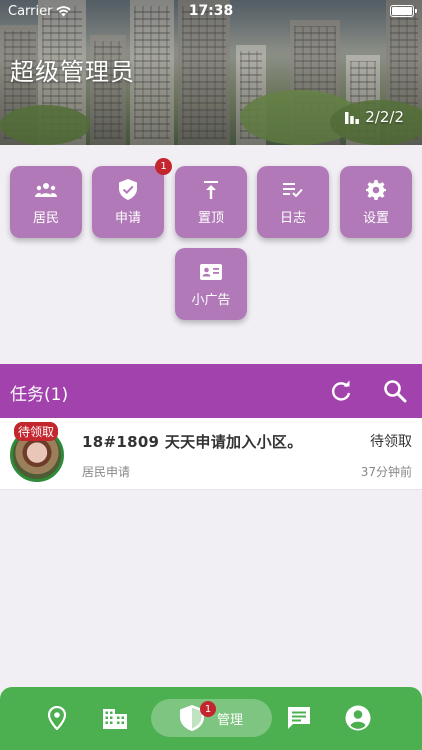  What do you see at coordinates (211, 202) in the screenshot?
I see `tile-pin-top: 置顶` at bounding box center [211, 202].